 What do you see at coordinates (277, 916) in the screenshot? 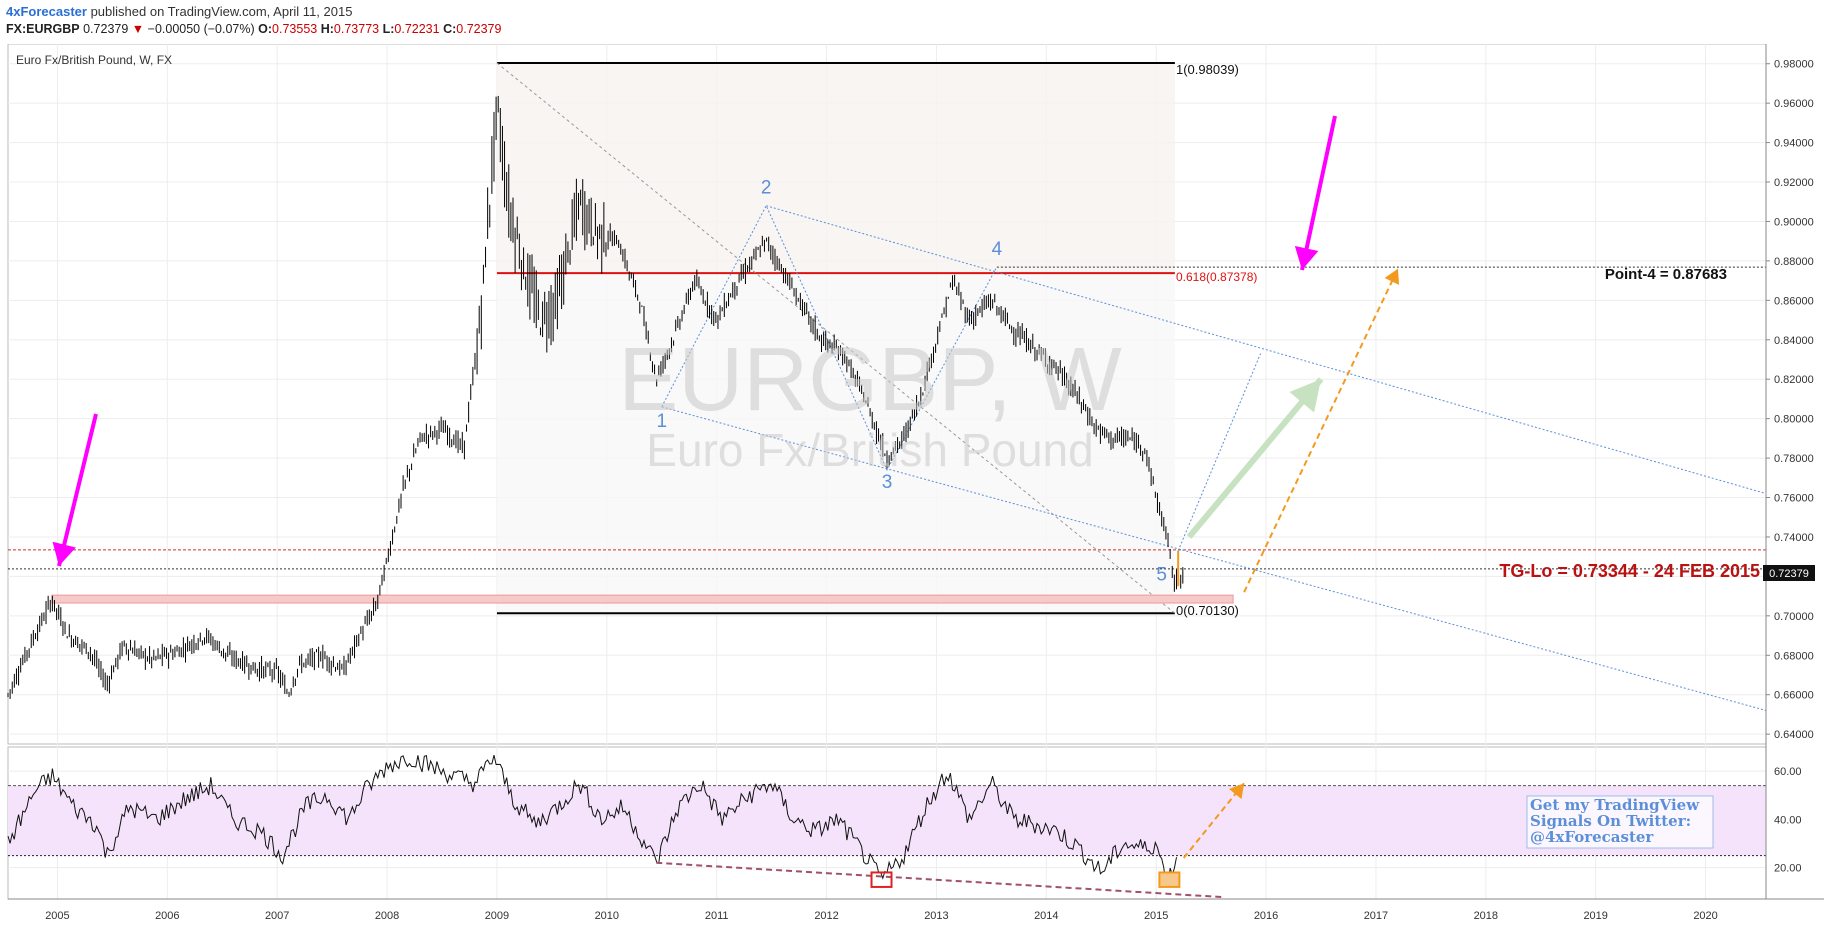
I see `x-tick-label: 2007` at bounding box center [277, 916].